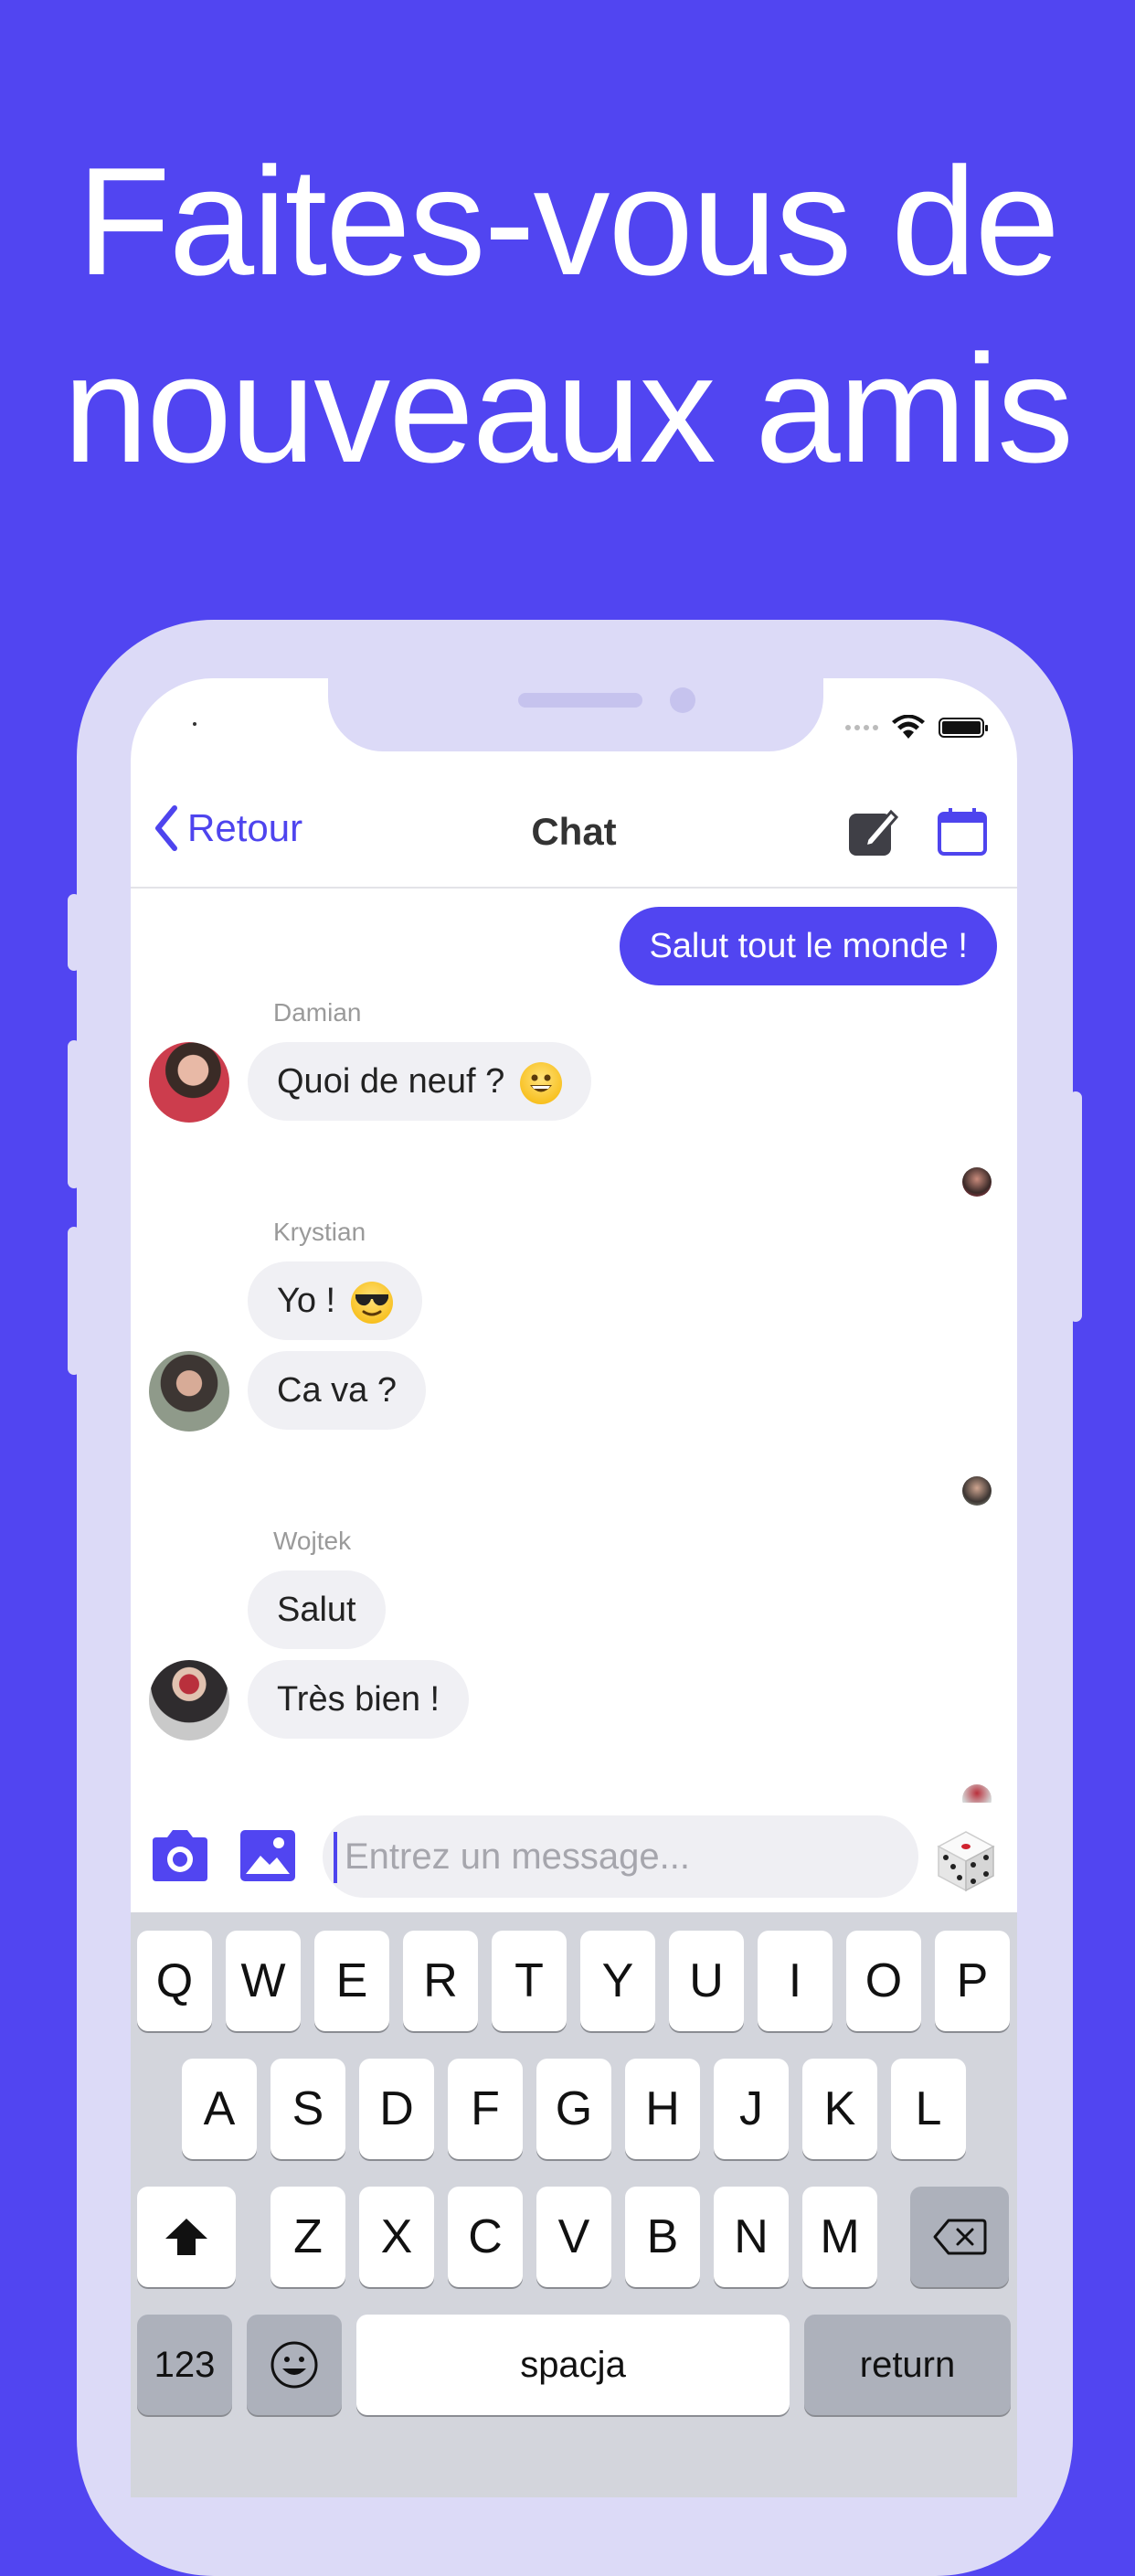 This screenshot has width=1135, height=2576. Describe the element at coordinates (568, 409) in the screenshot. I see `headline-line-2: nouveaux amis` at that location.